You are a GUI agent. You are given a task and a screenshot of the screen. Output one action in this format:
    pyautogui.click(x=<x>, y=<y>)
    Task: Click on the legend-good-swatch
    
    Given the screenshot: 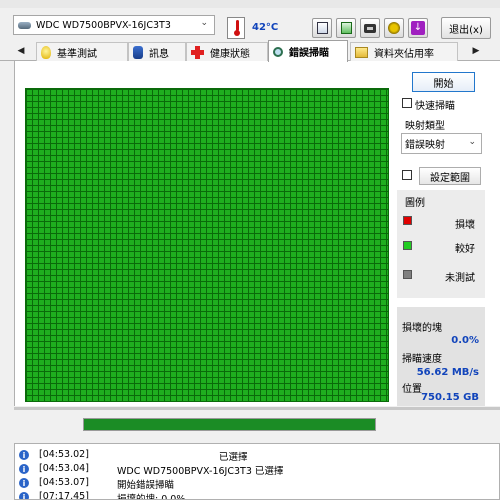 What is the action you would take?
    pyautogui.click(x=407, y=245)
    